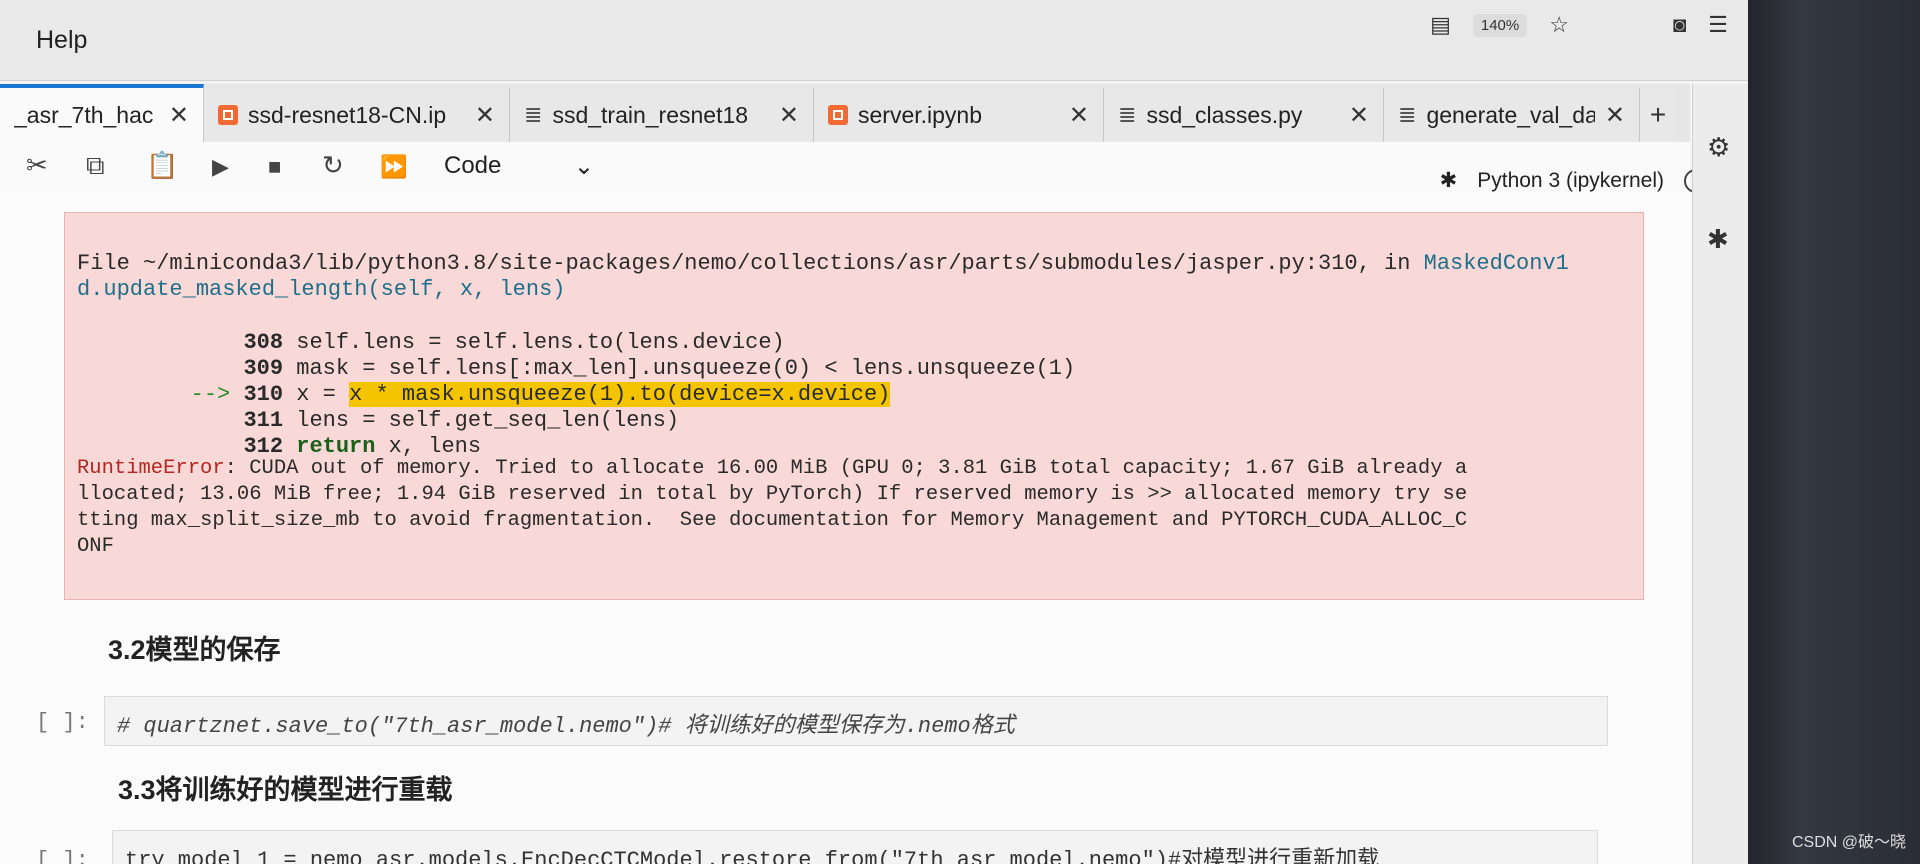 This screenshot has height=864, width=1920. I want to click on bookmark-star-icon: ☆, so click(1559, 25).